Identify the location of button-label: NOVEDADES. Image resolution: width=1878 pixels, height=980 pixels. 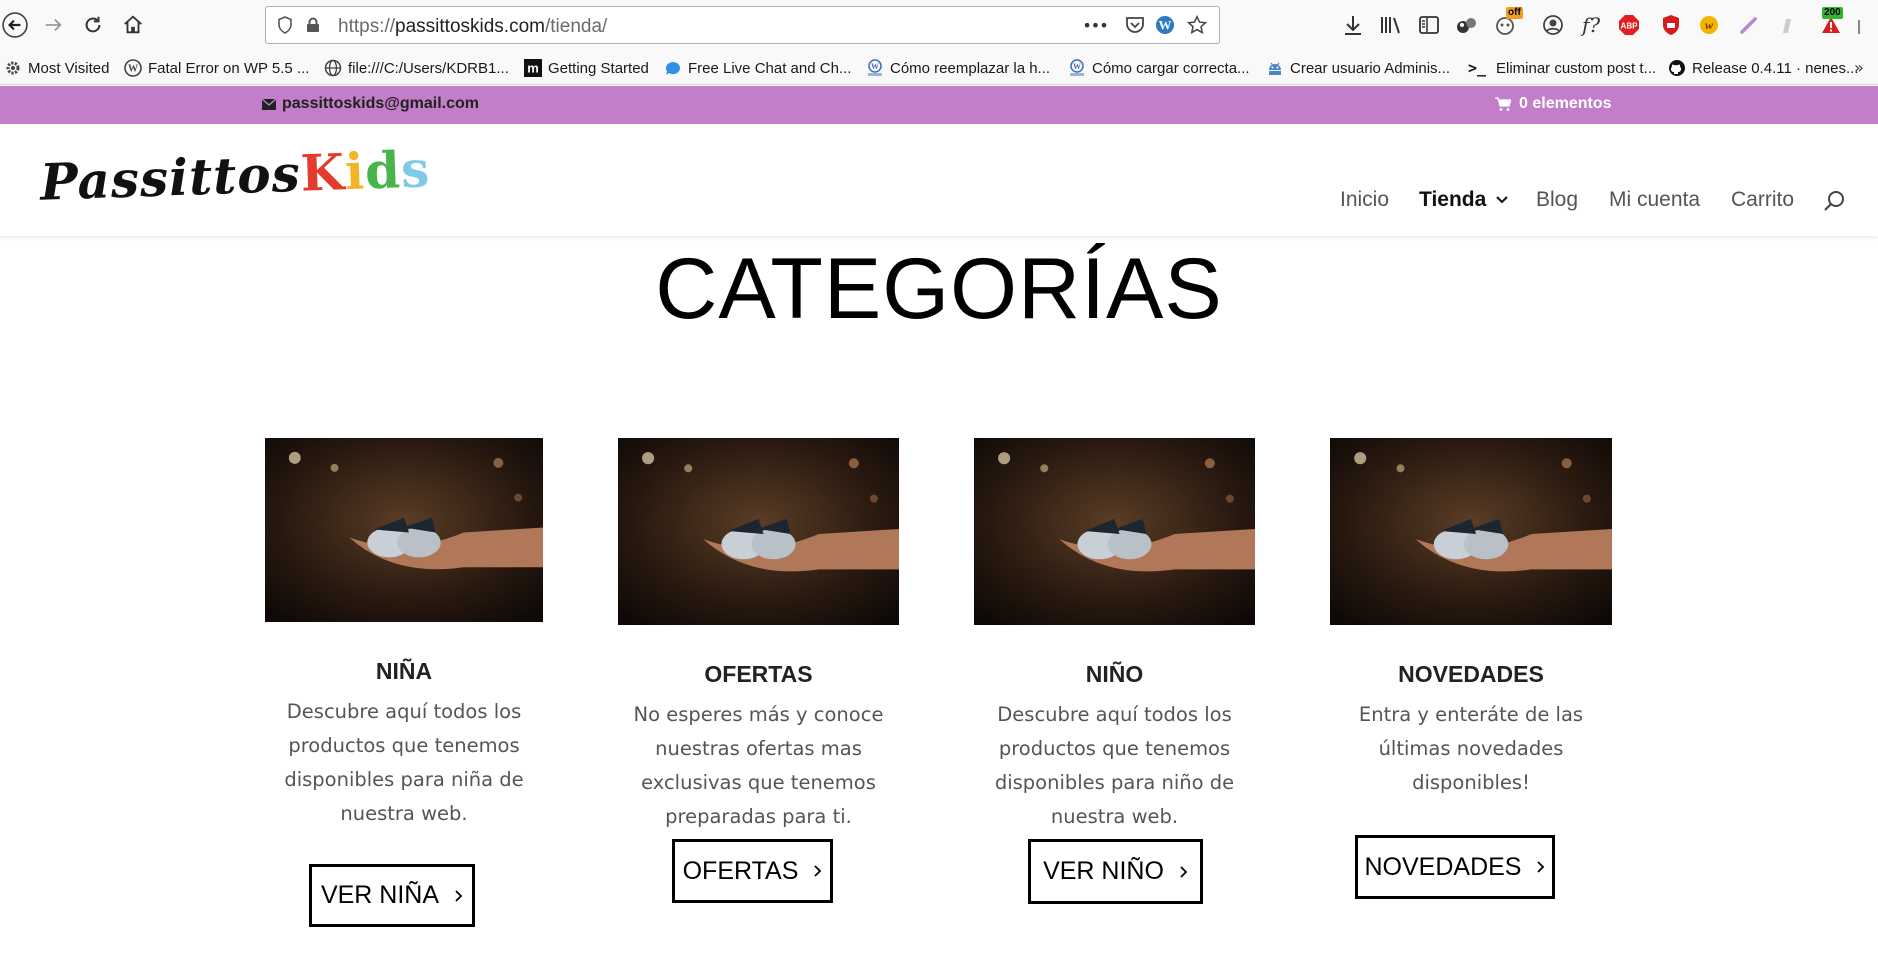
(1443, 866).